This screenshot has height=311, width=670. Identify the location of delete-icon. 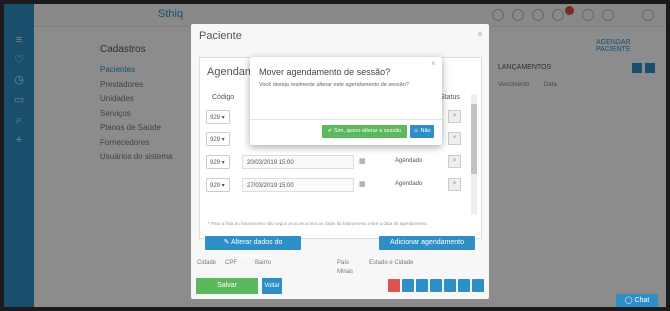
(394, 285).